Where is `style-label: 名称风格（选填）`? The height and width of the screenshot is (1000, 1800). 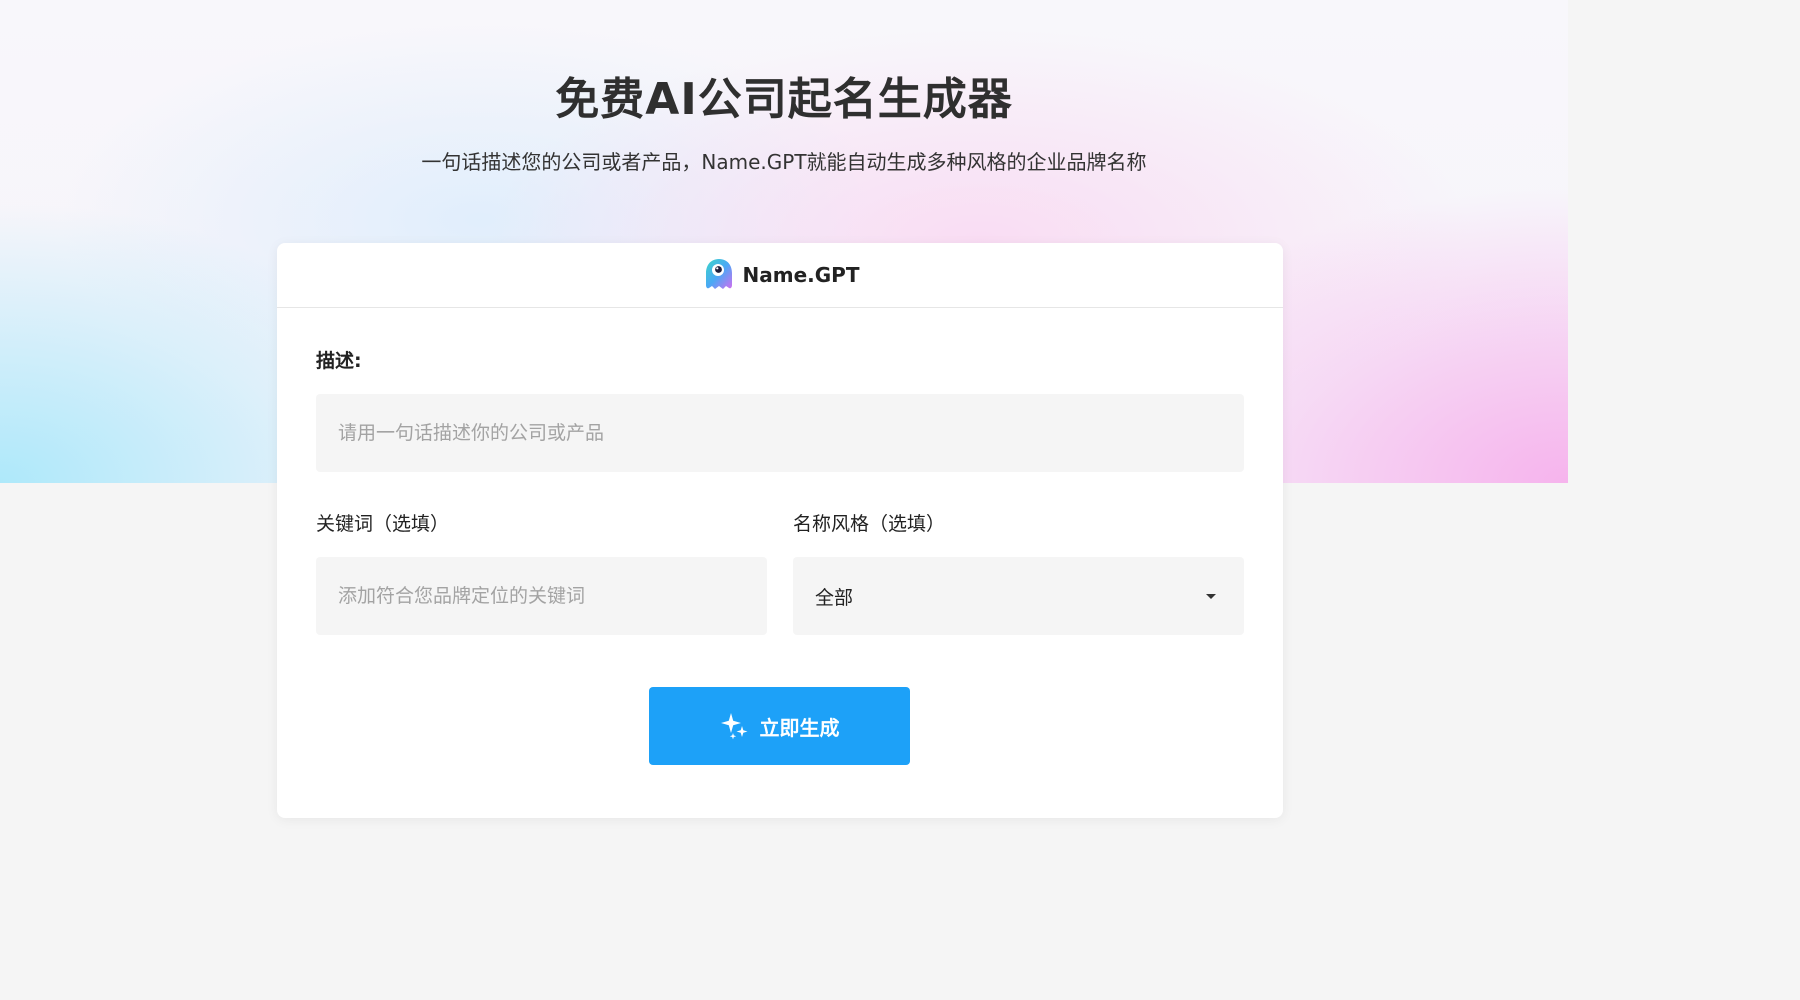
style-label: 名称风格（选填） is located at coordinates (869, 524).